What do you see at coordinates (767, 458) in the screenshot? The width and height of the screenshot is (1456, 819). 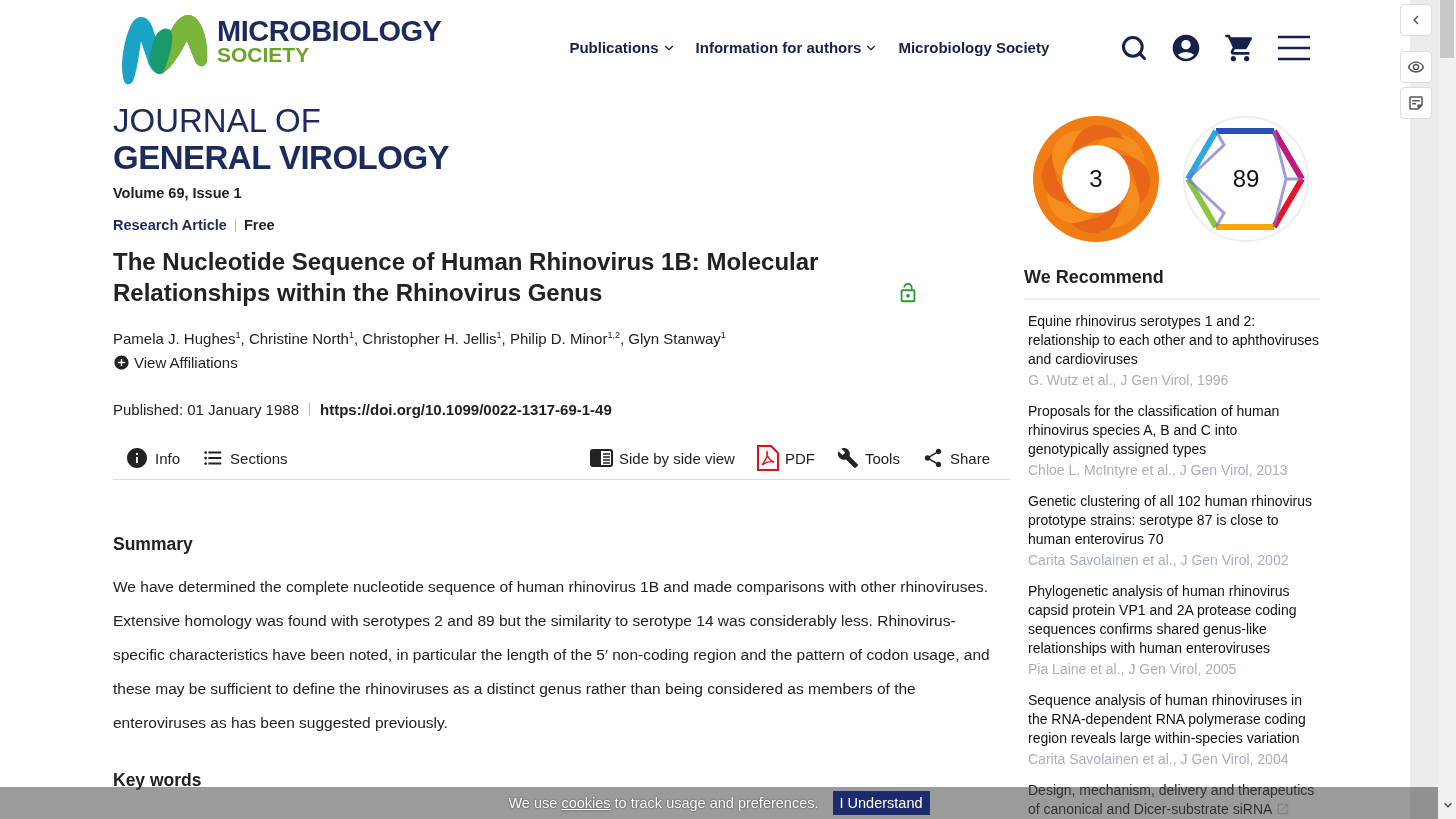 I see `pdf-icon` at bounding box center [767, 458].